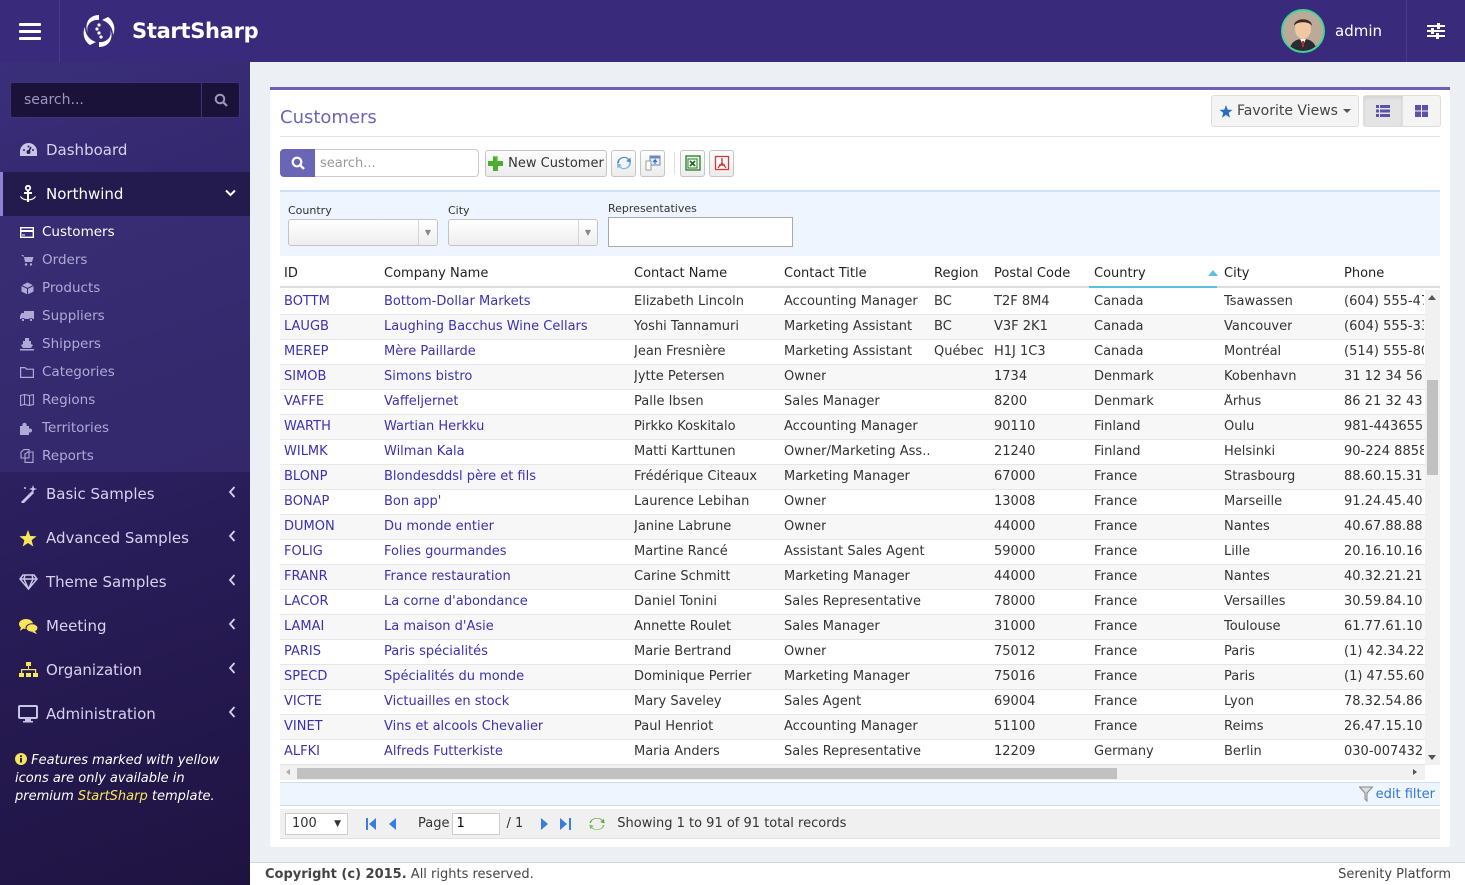 Image resolution: width=1465 pixels, height=885 pixels. Describe the element at coordinates (436, 273) in the screenshot. I see `column-header-company-name: Company Name` at that location.